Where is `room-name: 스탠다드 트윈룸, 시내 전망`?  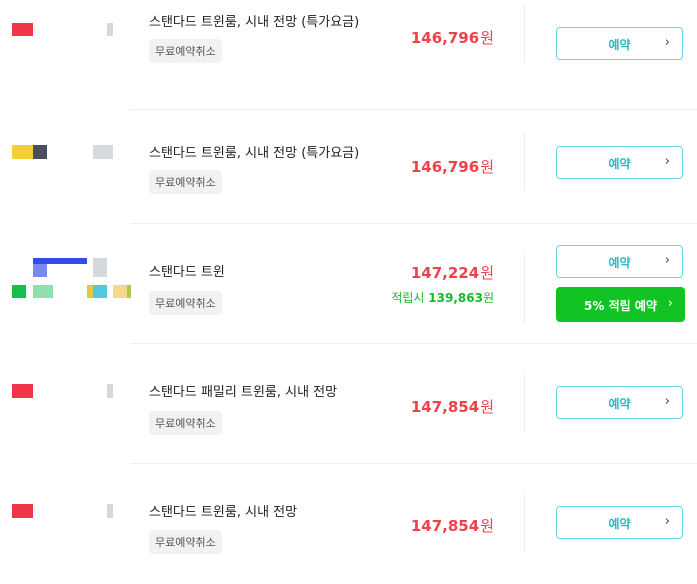
room-name: 스탠다드 트윈룸, 시내 전망 is located at coordinates (223, 512).